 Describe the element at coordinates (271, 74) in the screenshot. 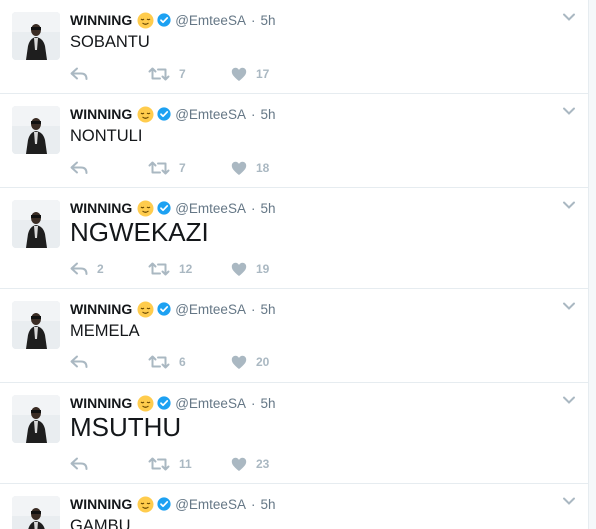

I see `like-button: 17` at that location.